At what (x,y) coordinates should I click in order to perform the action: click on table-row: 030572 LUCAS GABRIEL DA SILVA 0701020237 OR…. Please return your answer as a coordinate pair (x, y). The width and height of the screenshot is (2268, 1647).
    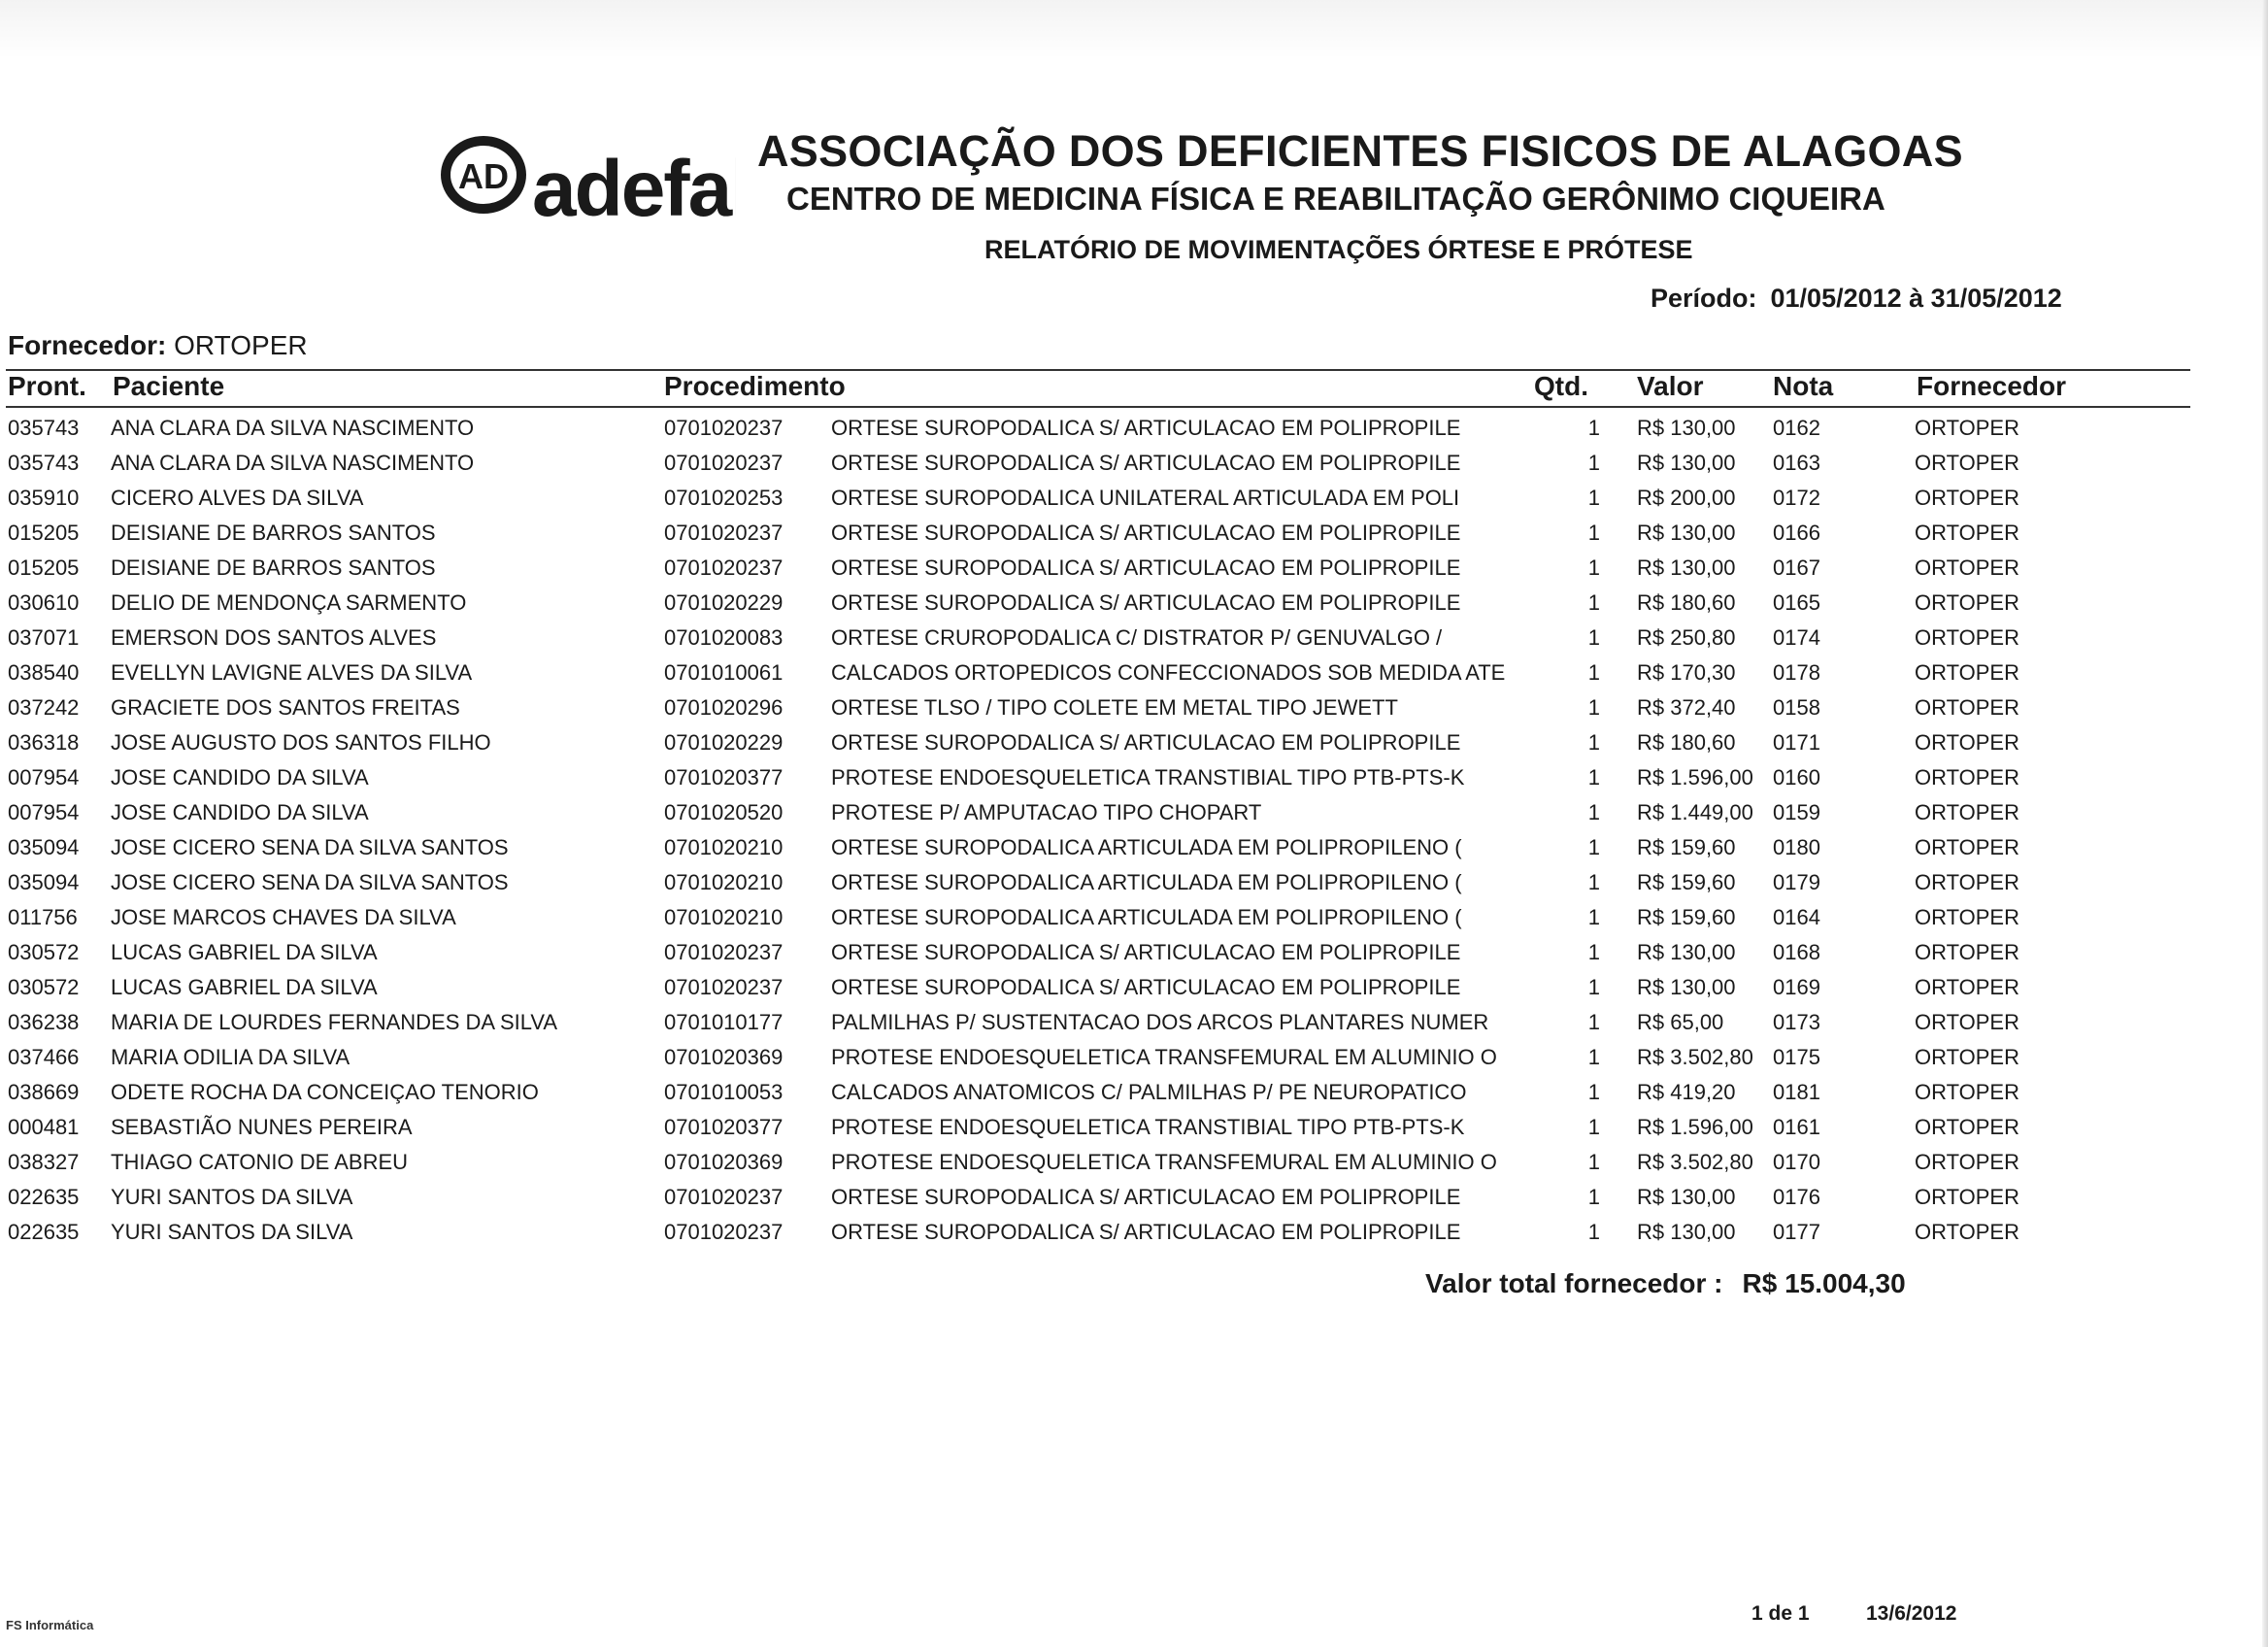
    Looking at the image, I should click on (1134, 955).